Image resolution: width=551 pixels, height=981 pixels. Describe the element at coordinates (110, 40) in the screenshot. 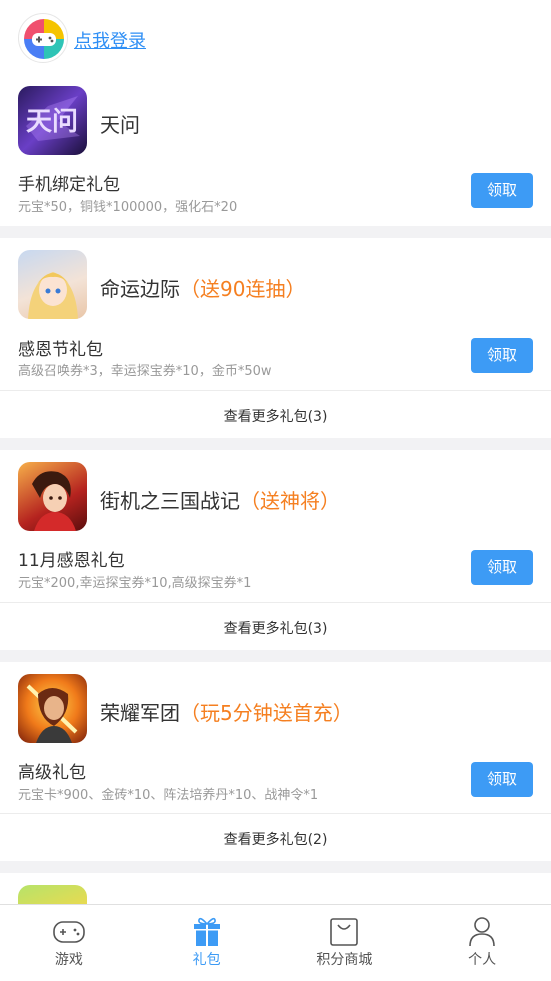

I see `login-link: 点我登录` at that location.